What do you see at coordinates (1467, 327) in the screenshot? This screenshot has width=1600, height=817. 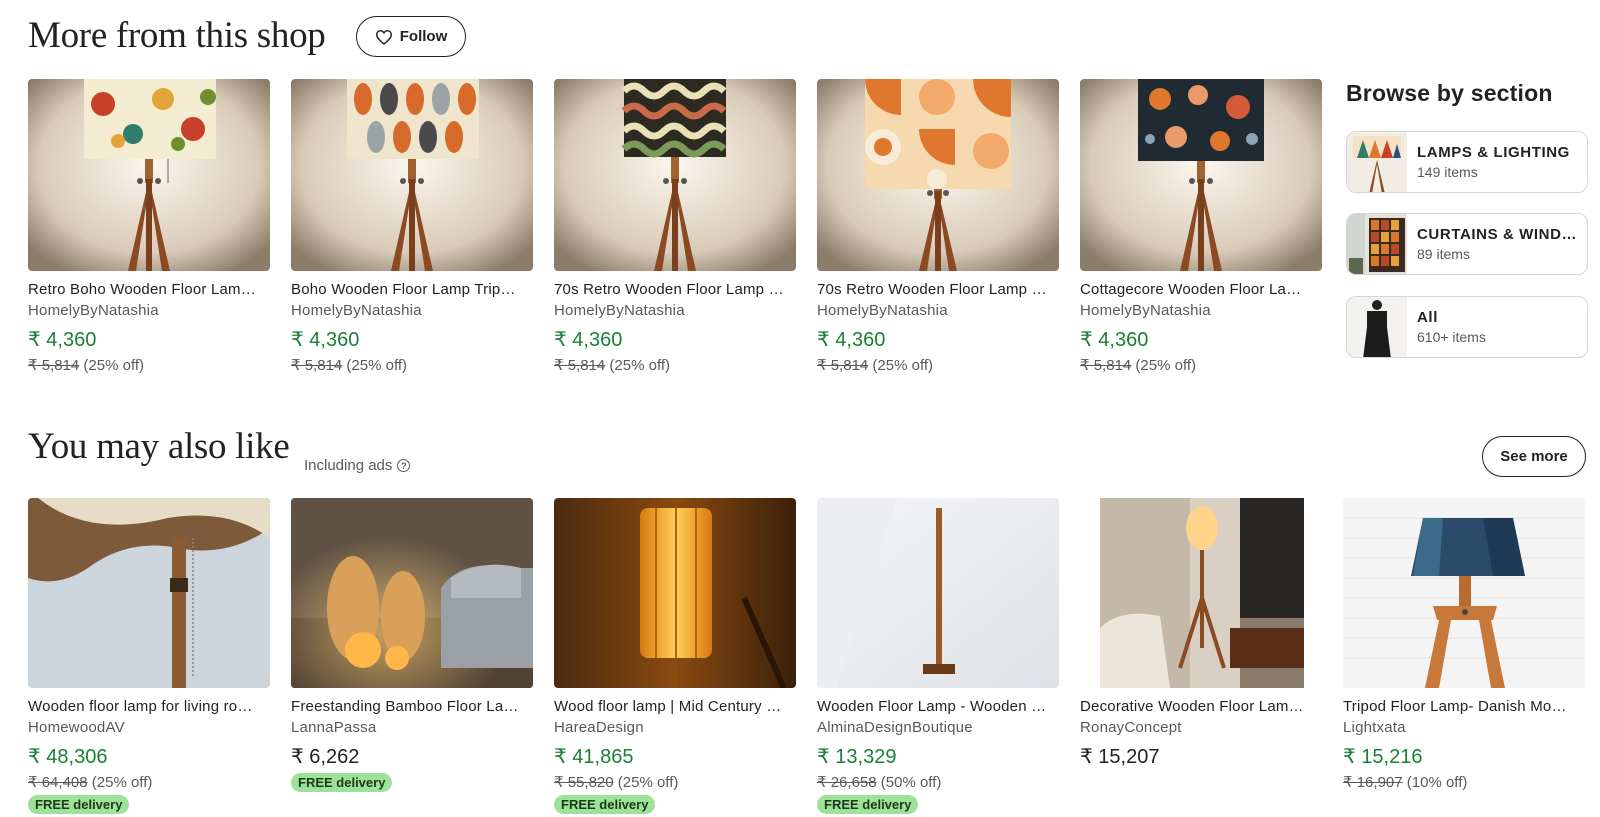 I see `section-all: All 610+ items` at bounding box center [1467, 327].